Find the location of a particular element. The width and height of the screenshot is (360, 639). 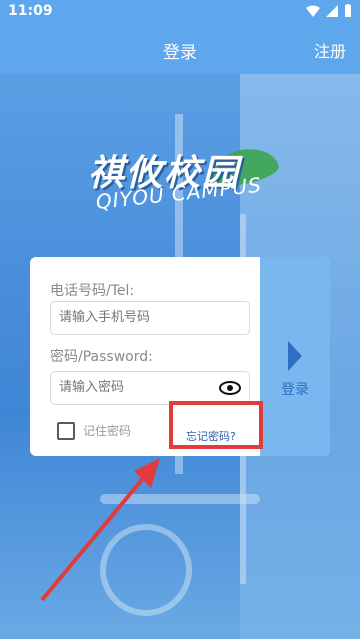

signal-icon is located at coordinates (332, 10).